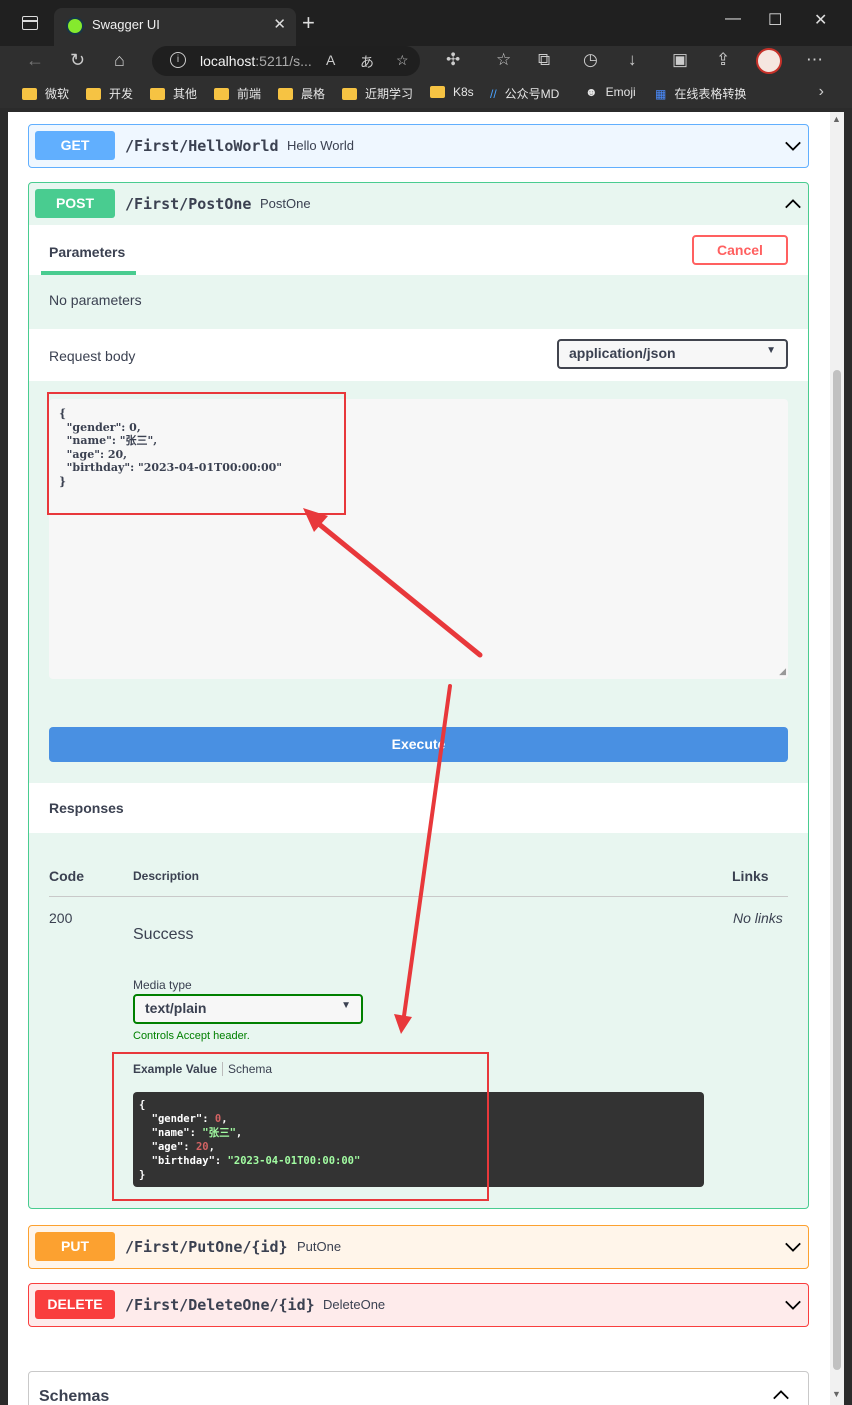 This screenshot has height=1405, width=852. I want to click on method-badge: DELETE, so click(75, 1304).